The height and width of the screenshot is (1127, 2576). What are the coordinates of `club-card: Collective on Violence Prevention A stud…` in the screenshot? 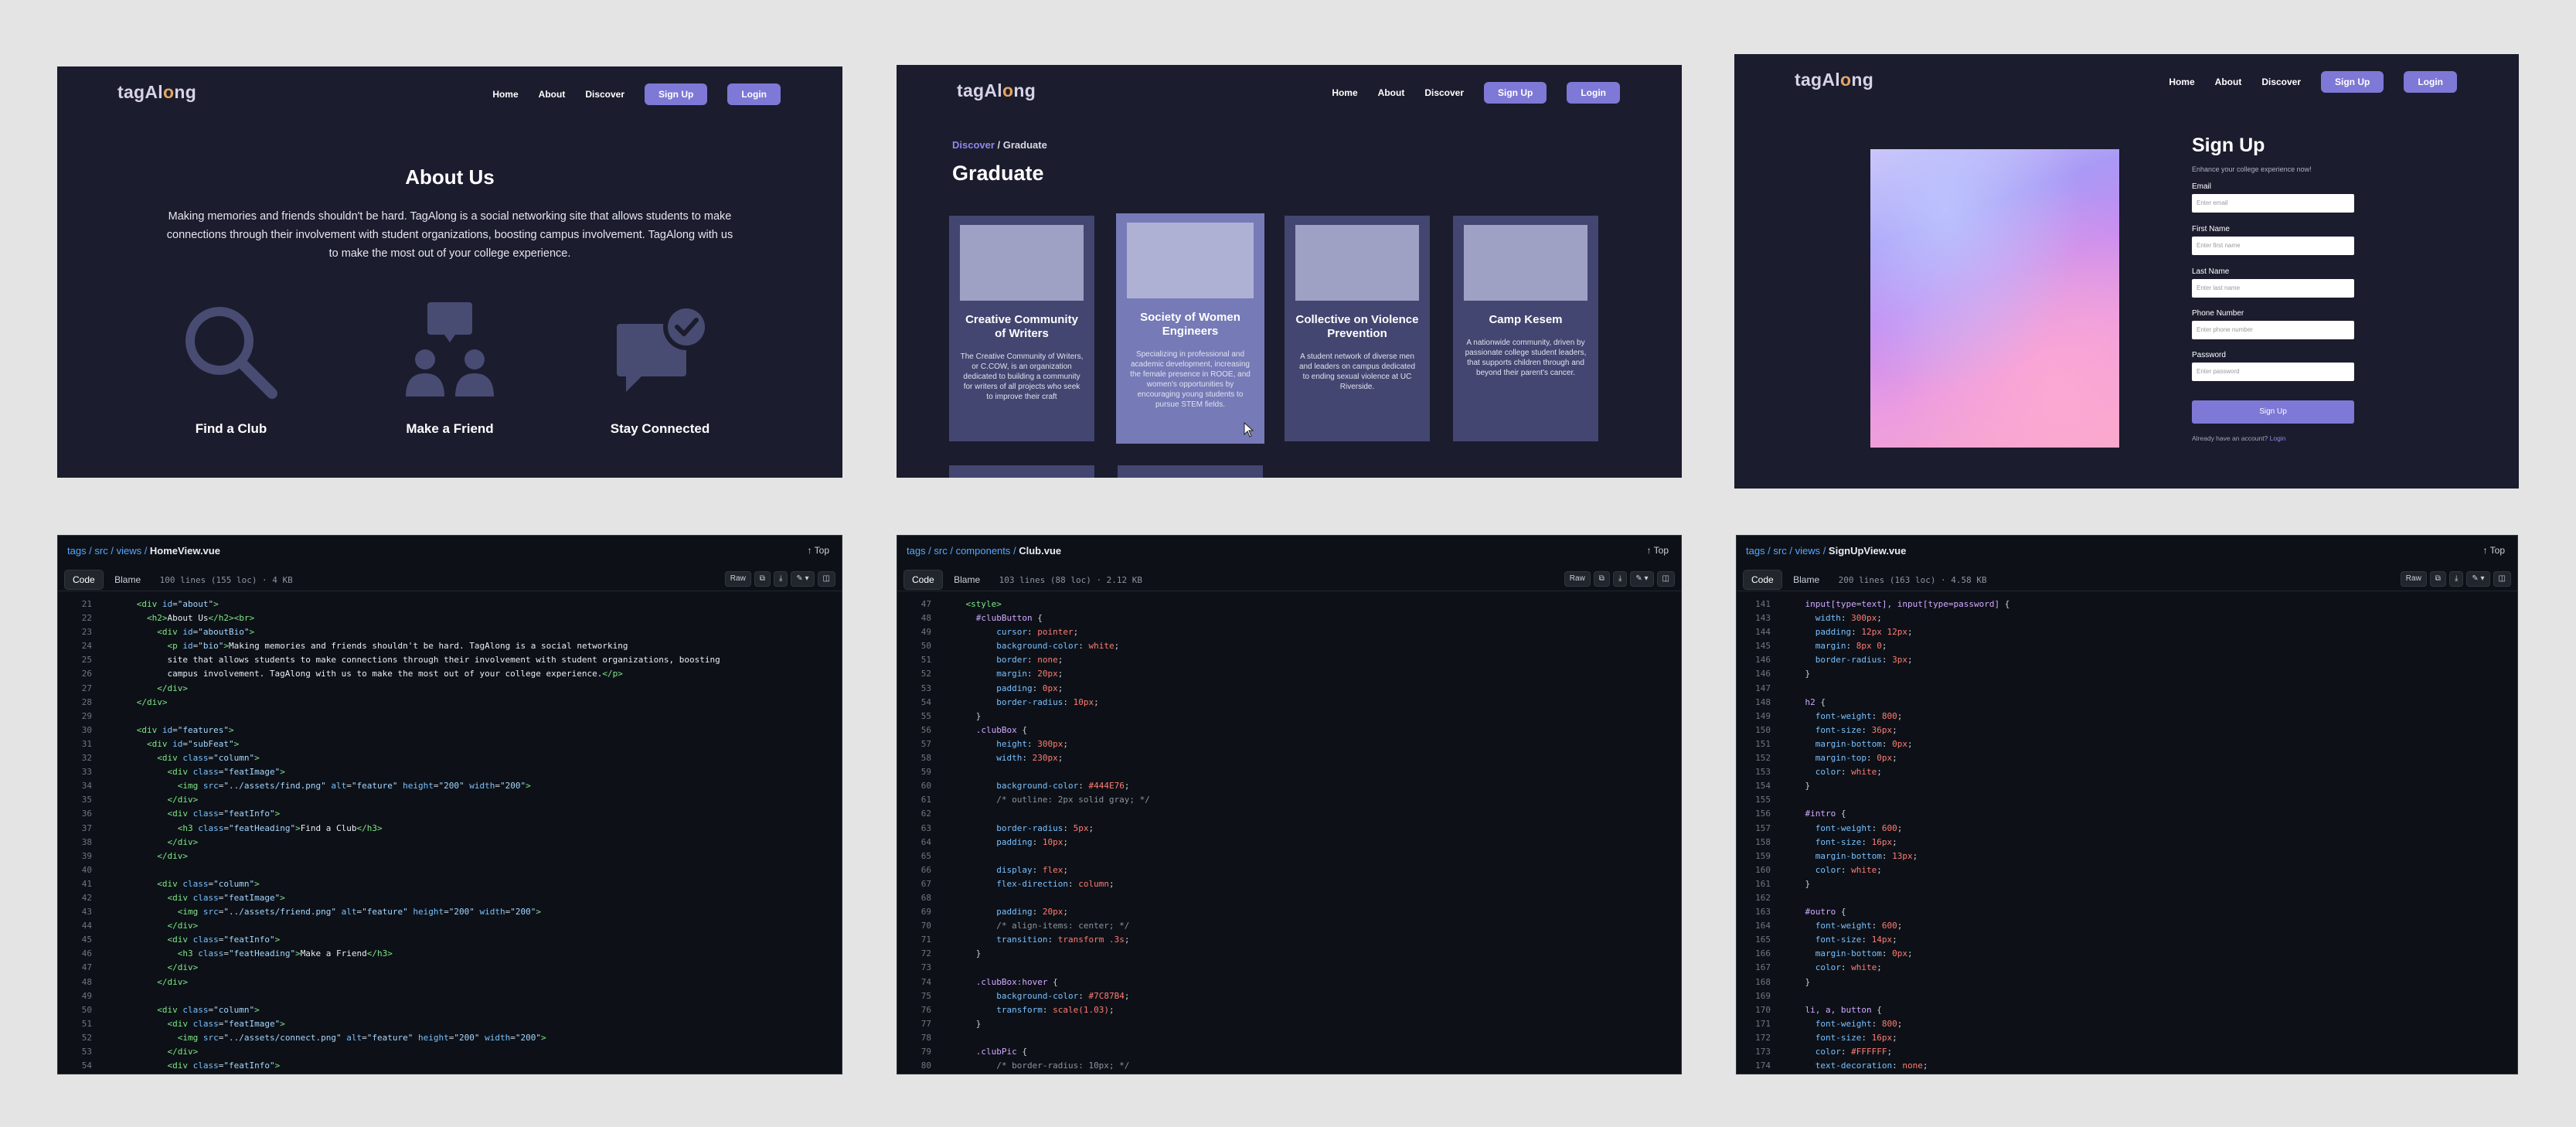 It's located at (1357, 328).